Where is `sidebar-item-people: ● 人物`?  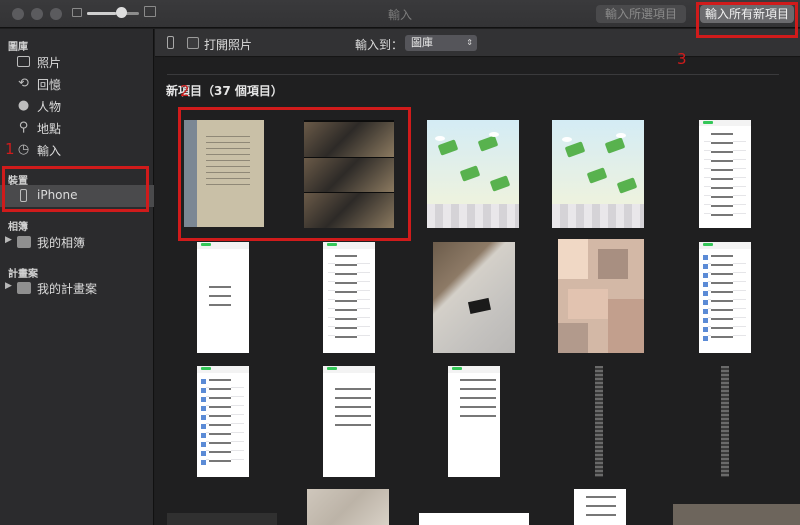 sidebar-item-people: ● 人物 is located at coordinates (77, 106).